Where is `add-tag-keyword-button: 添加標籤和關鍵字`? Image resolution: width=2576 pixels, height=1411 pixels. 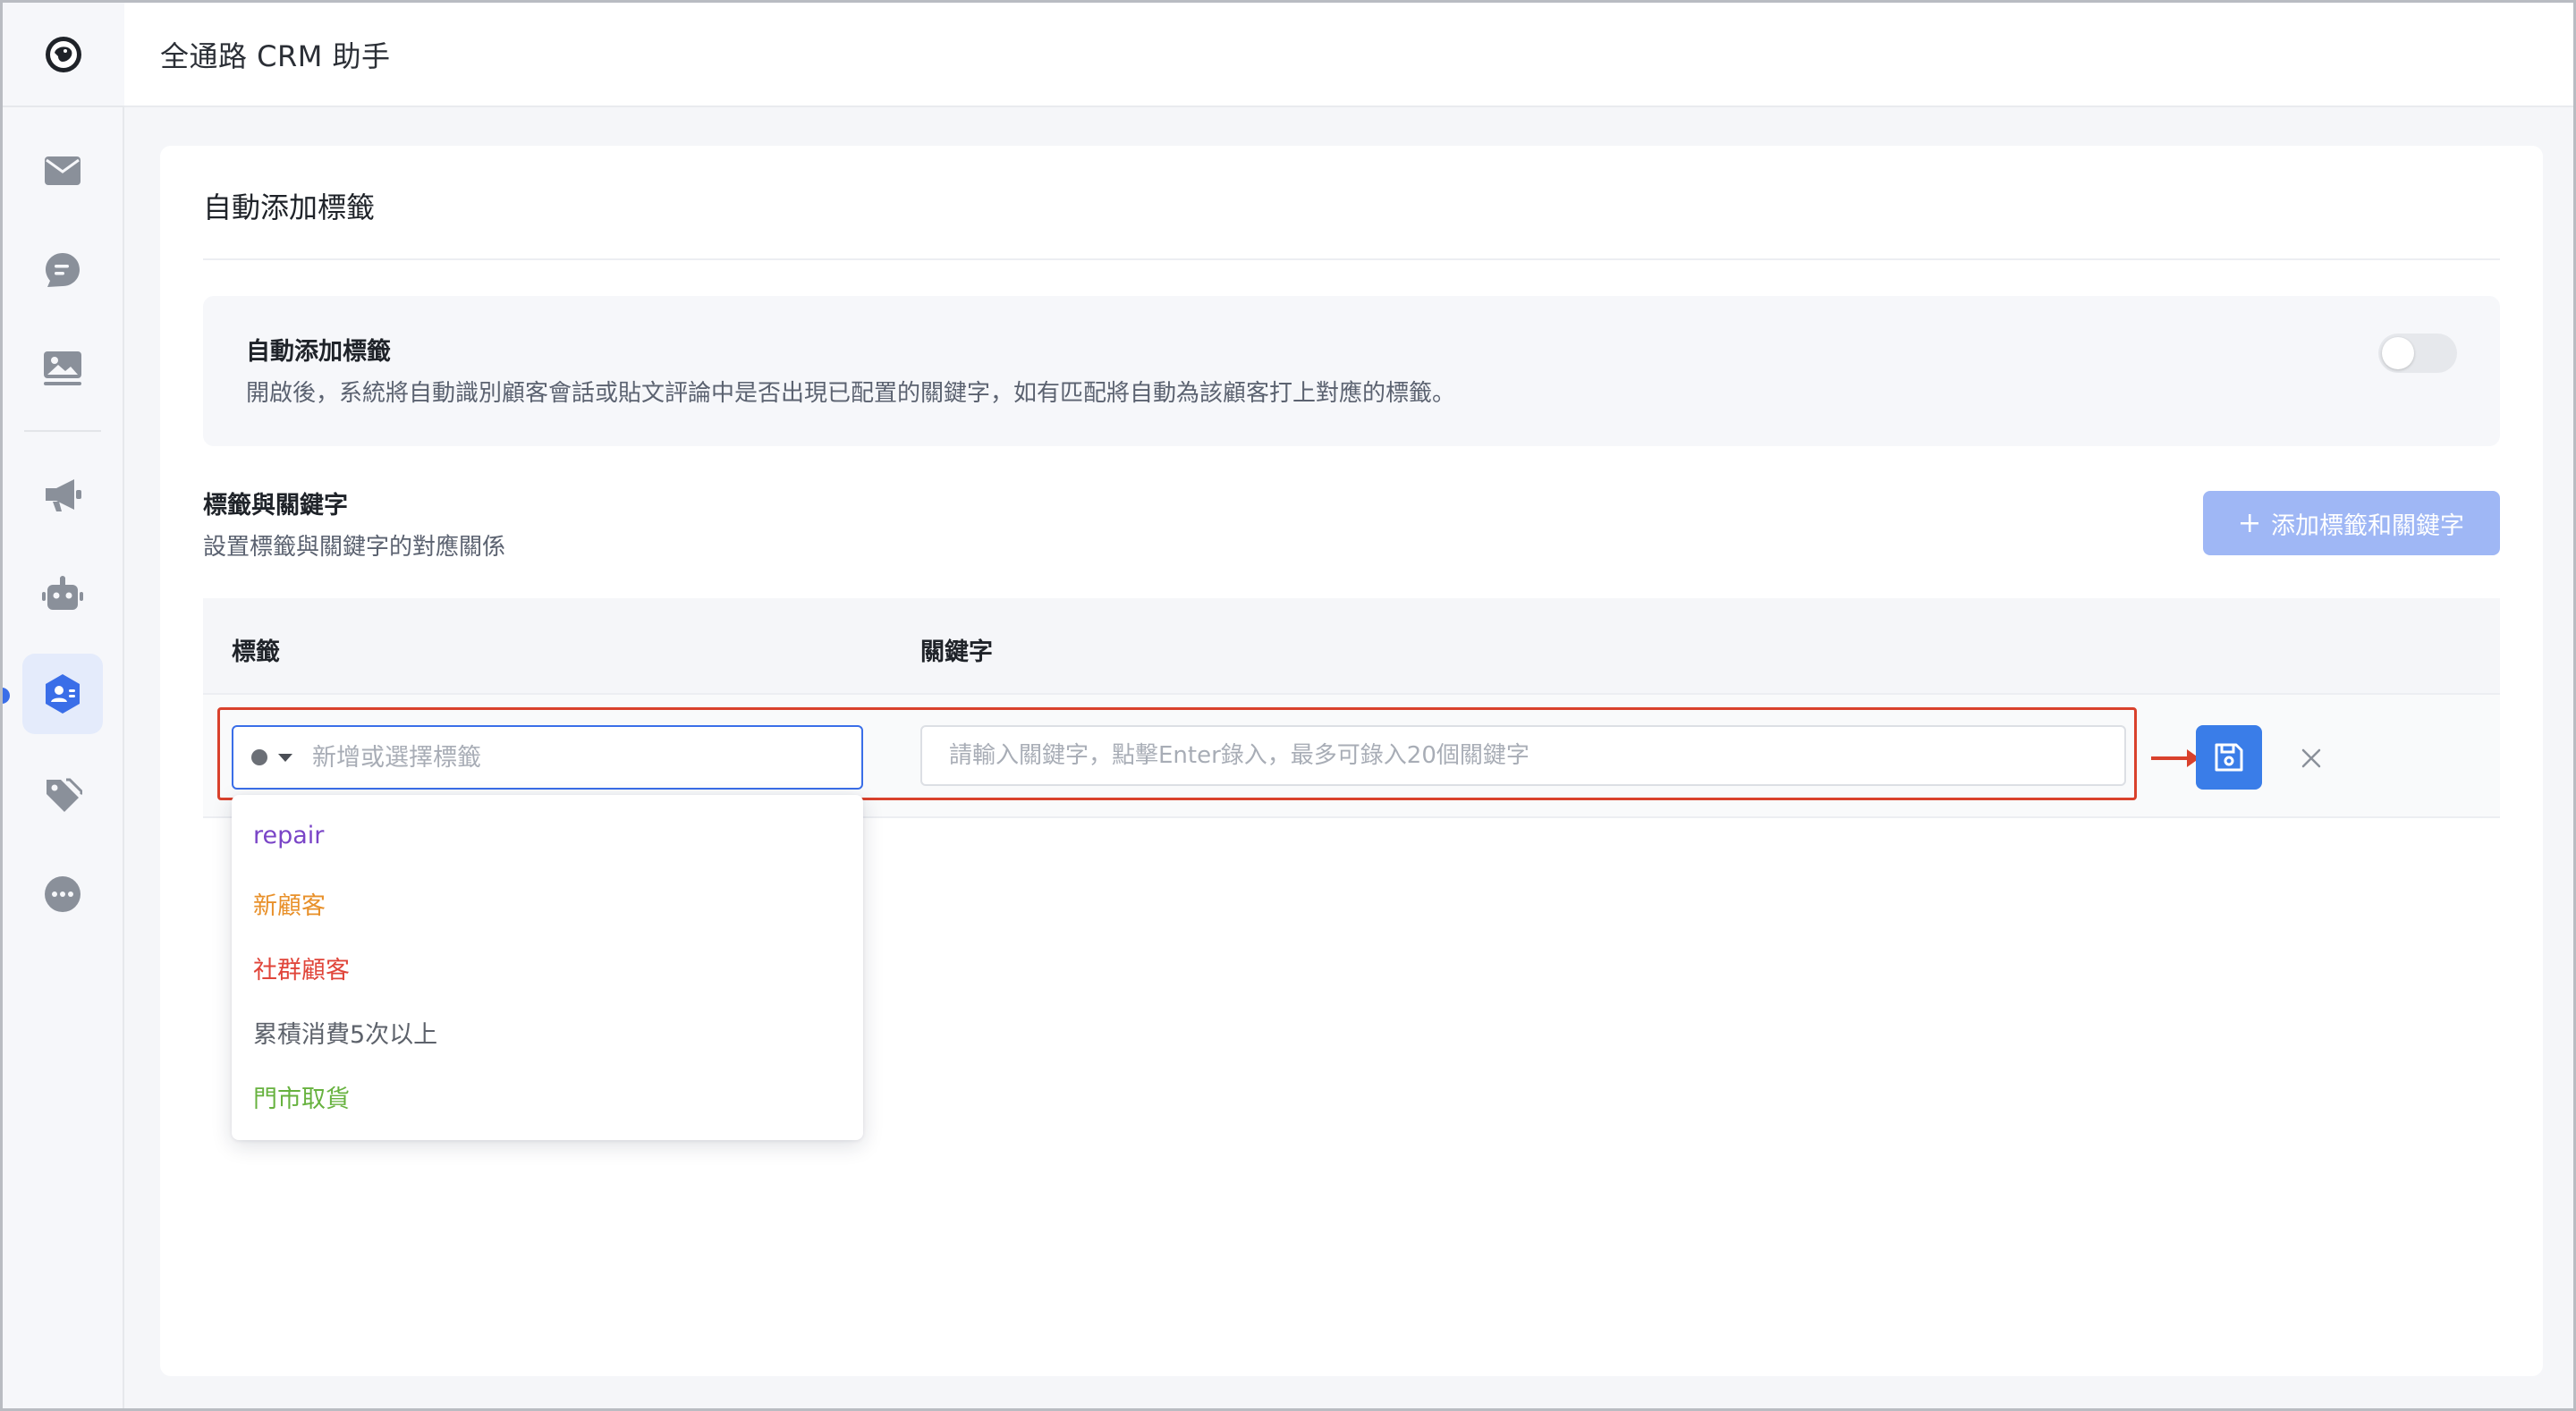
add-tag-keyword-button: 添加標籤和關鍵字 is located at coordinates (2351, 523).